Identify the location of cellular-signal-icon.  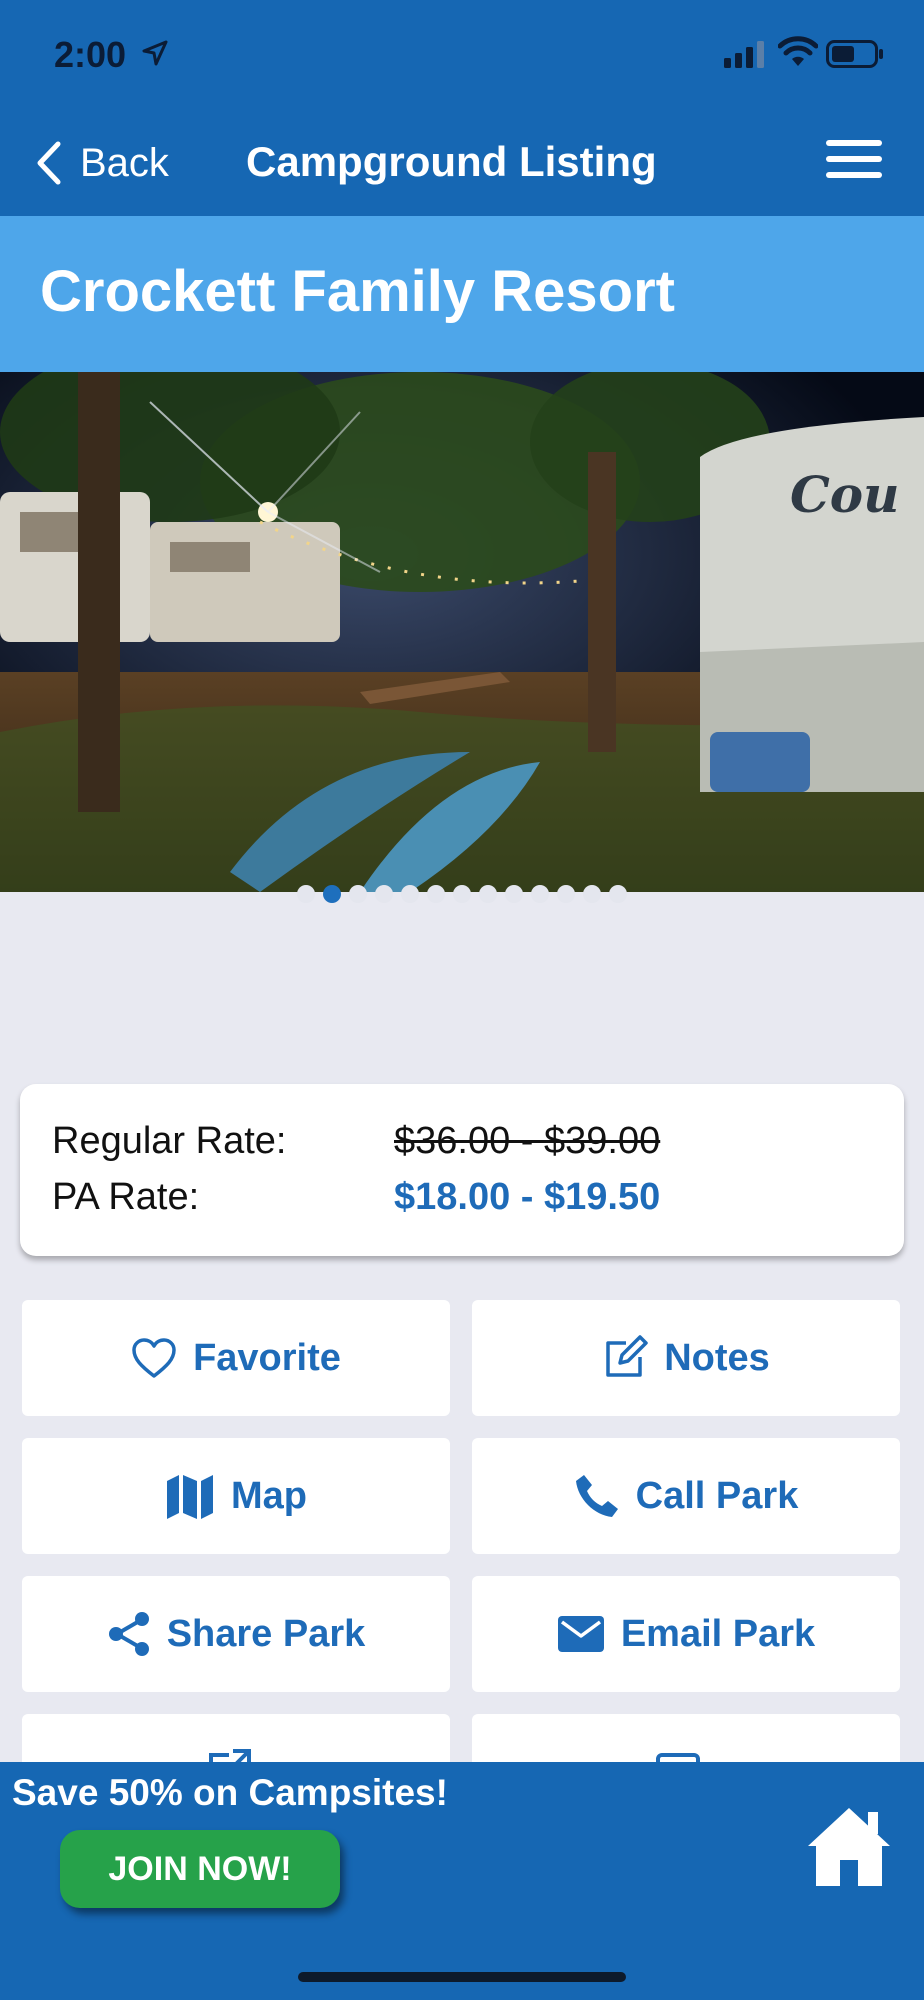
(744, 54).